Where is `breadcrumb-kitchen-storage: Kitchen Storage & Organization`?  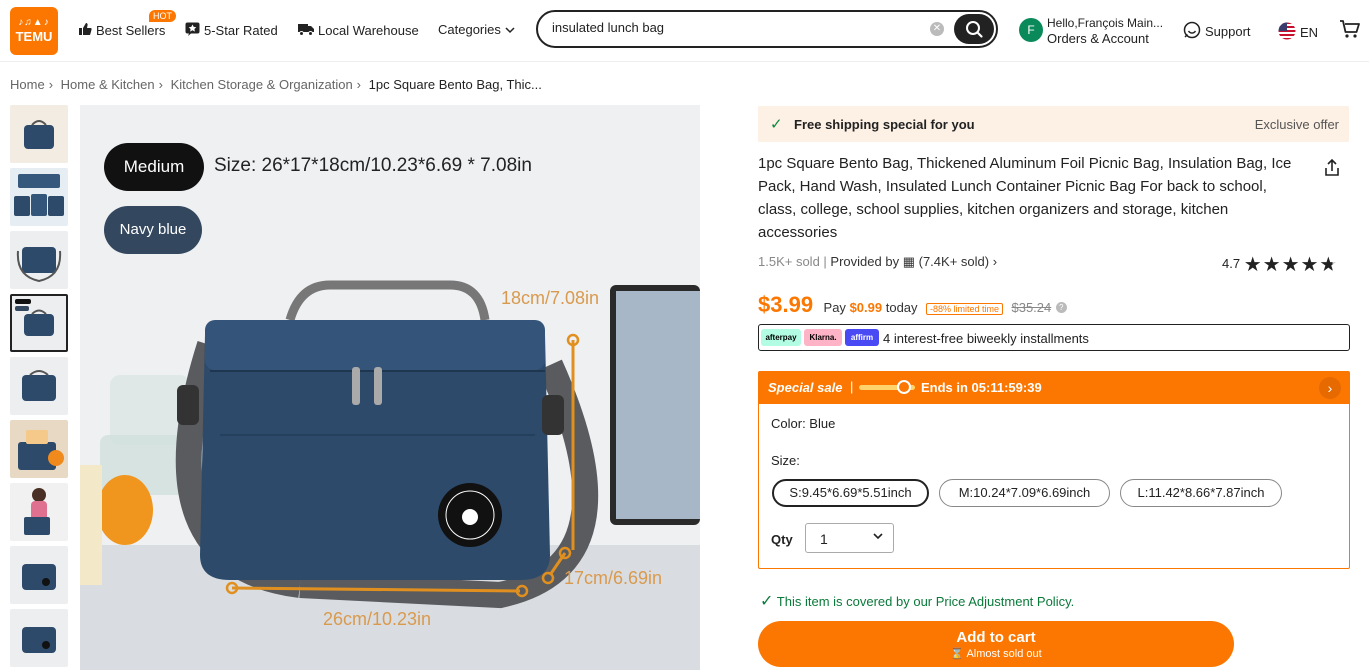 breadcrumb-kitchen-storage: Kitchen Storage & Organization is located at coordinates (262, 84).